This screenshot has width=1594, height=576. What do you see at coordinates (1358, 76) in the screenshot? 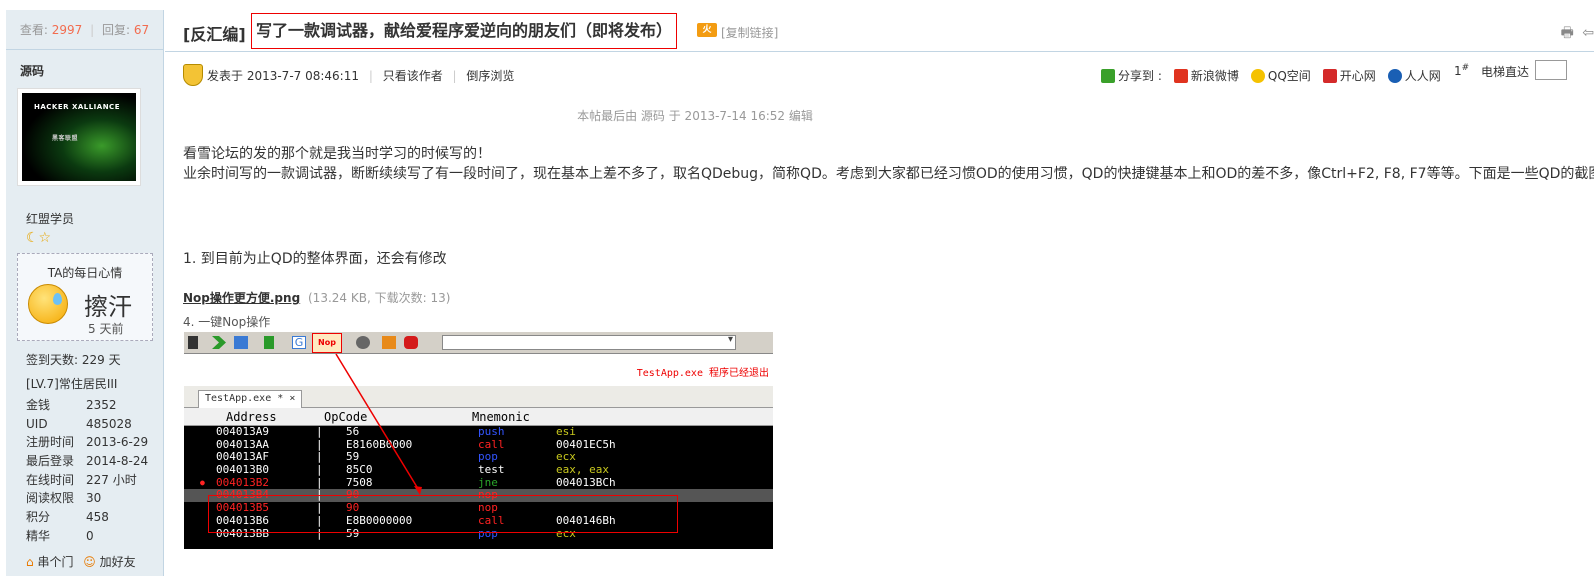
I see `share-kaixin: 开心网` at bounding box center [1358, 76].